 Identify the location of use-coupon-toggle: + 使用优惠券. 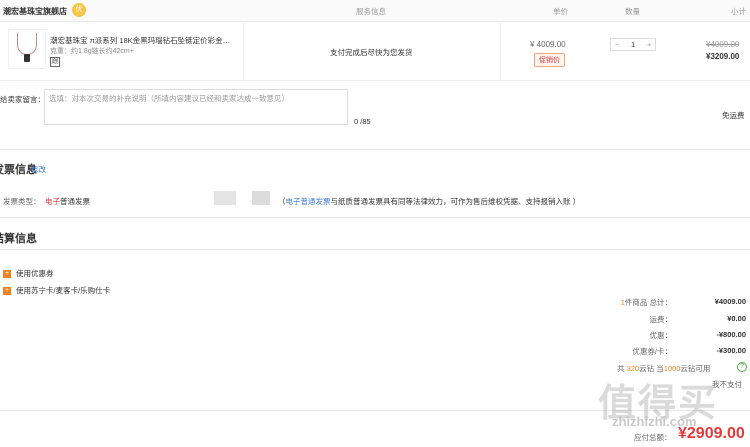
(28, 273).